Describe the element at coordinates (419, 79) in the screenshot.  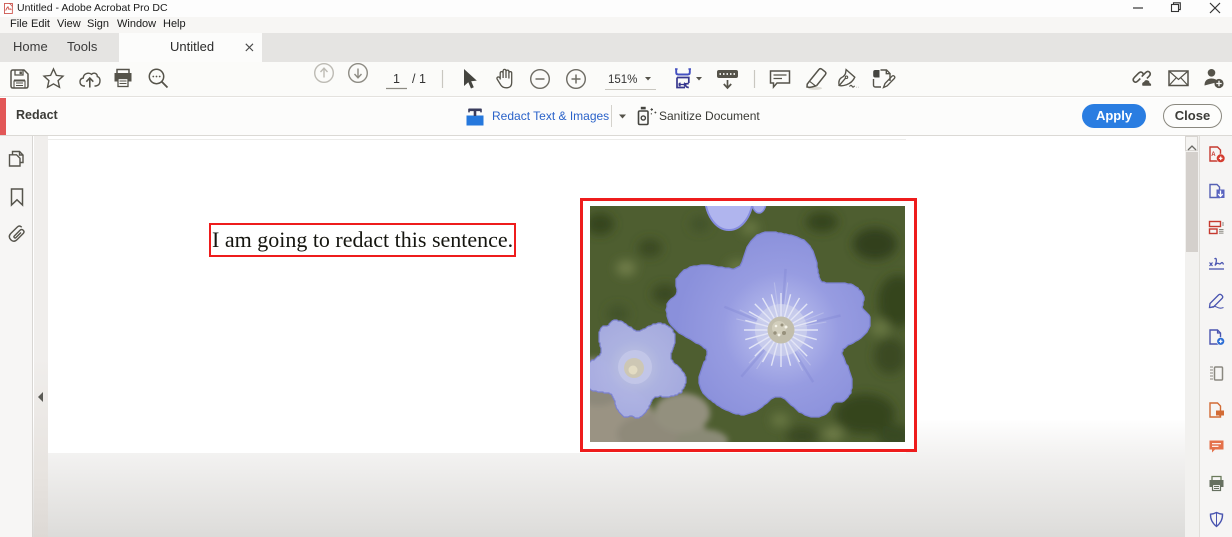
I see `svg-text: / 1` at that location.